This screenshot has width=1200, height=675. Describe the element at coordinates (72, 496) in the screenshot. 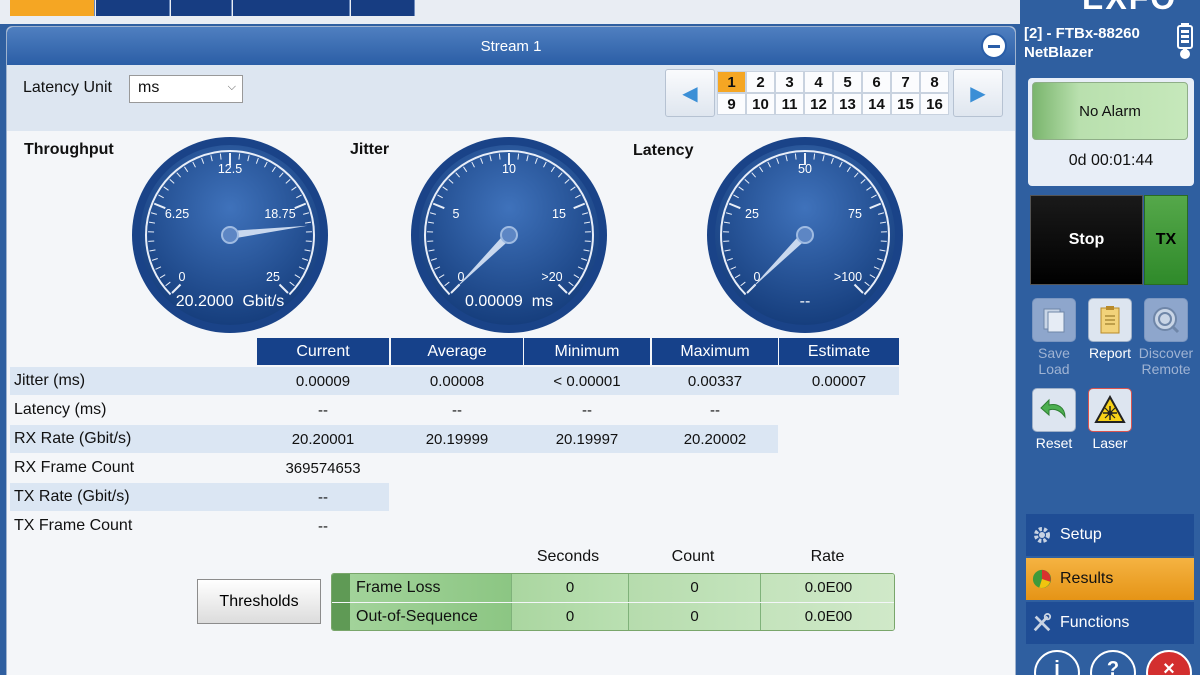

I see `row-label: TX Rate (Gbit/s)` at that location.